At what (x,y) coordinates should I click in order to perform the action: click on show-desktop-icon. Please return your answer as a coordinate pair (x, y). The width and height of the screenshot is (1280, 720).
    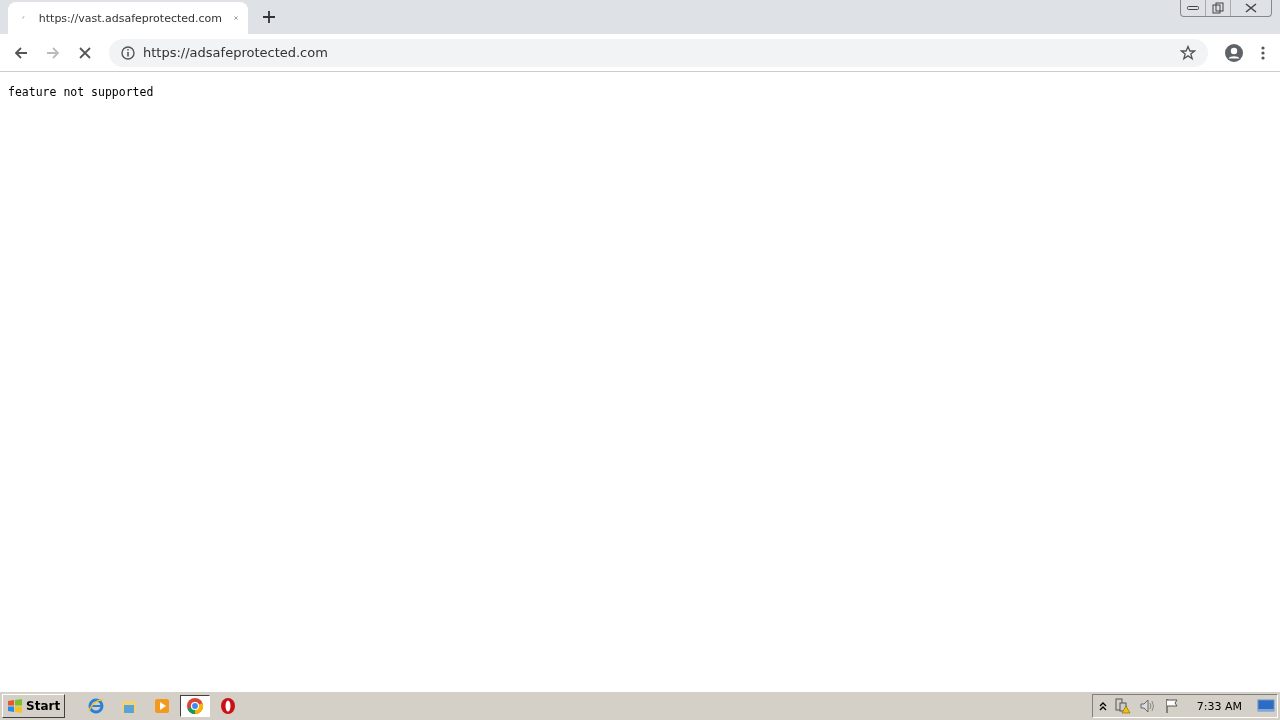
    Looking at the image, I should click on (1266, 706).